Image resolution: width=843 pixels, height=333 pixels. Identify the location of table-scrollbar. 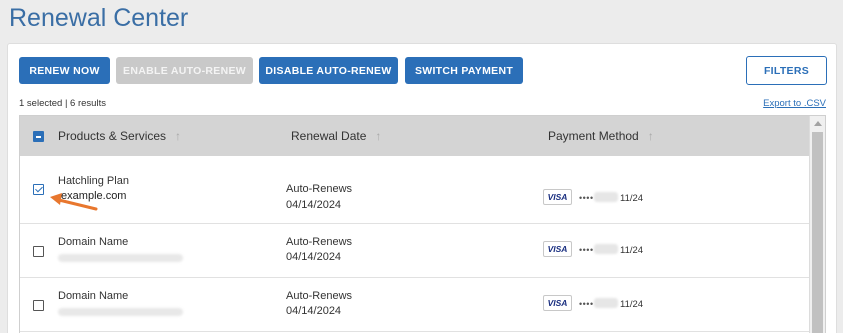
(817, 224).